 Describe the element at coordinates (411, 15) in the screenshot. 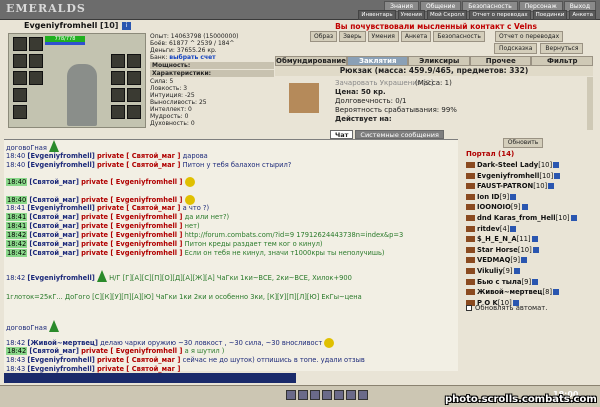

I see `submenu-skills: Умения` at that location.